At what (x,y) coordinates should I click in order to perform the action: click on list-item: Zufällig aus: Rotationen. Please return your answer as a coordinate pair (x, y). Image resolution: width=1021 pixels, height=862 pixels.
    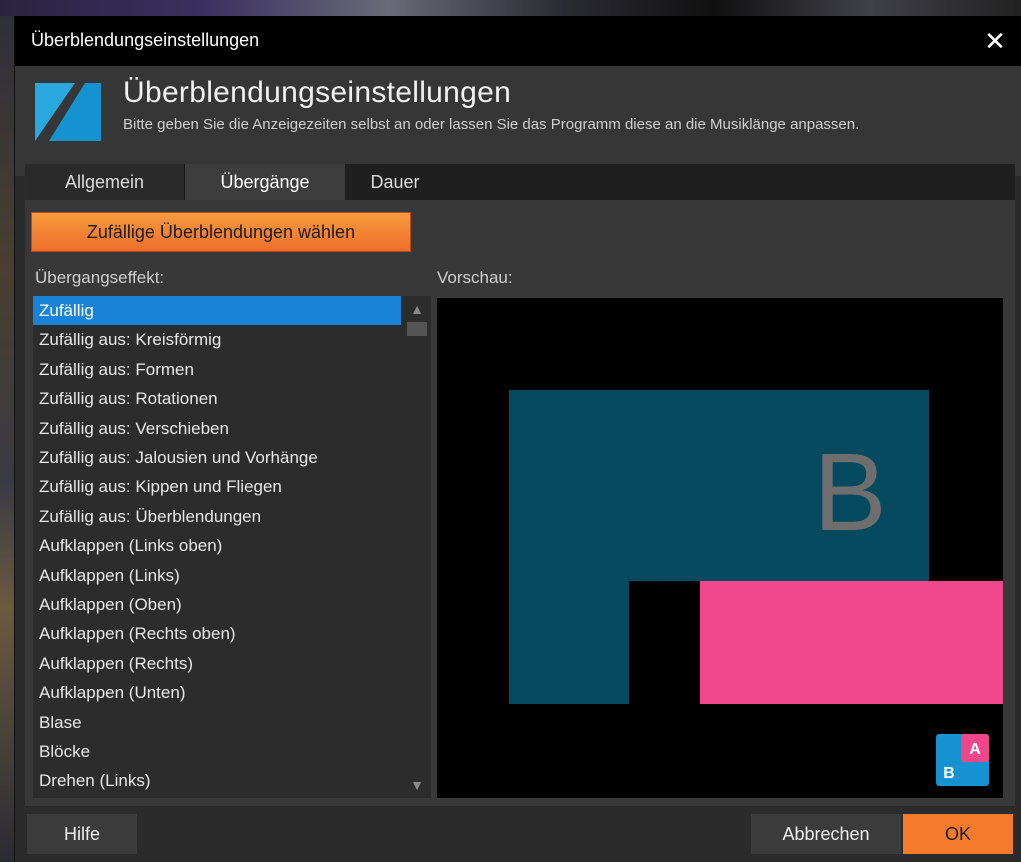
    Looking at the image, I should click on (217, 398).